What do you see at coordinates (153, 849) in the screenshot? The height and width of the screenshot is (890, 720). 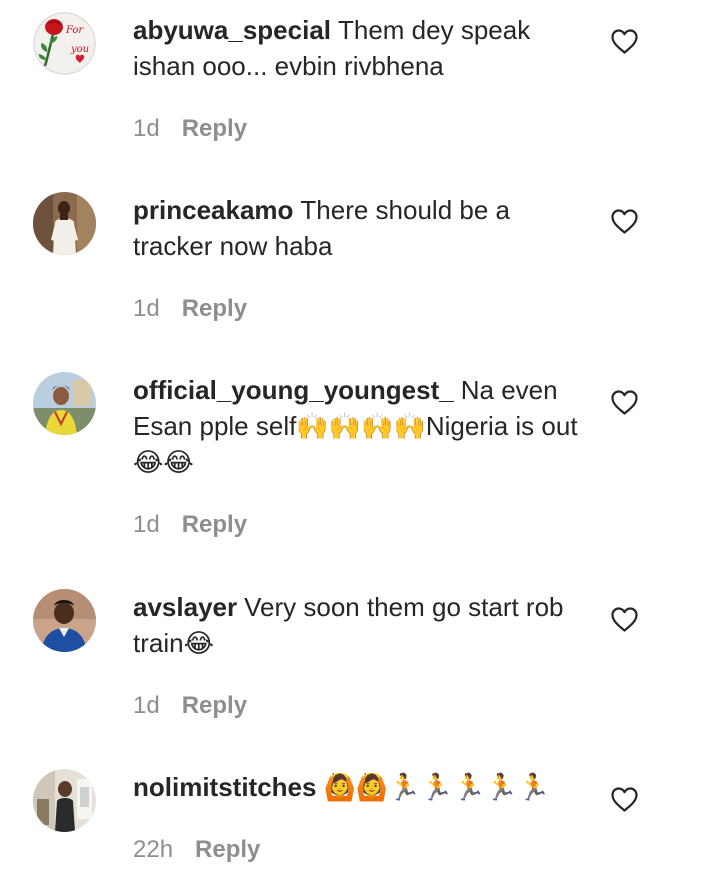 I see `comment-time: 22h` at bounding box center [153, 849].